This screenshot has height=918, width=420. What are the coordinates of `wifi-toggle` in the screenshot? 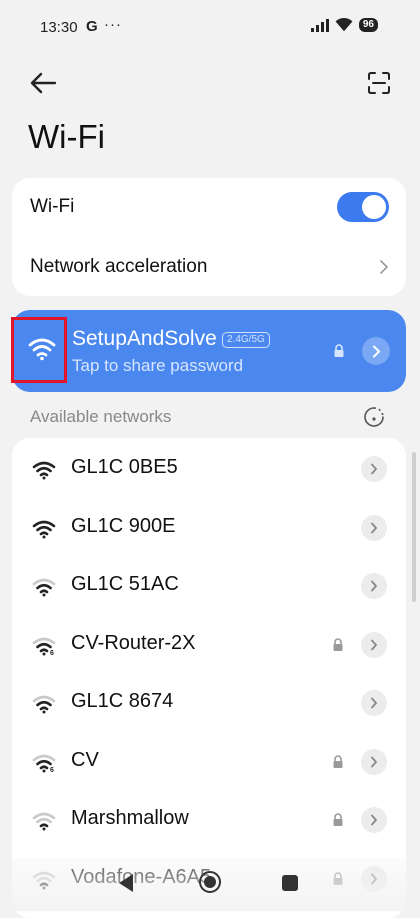 It's located at (363, 207).